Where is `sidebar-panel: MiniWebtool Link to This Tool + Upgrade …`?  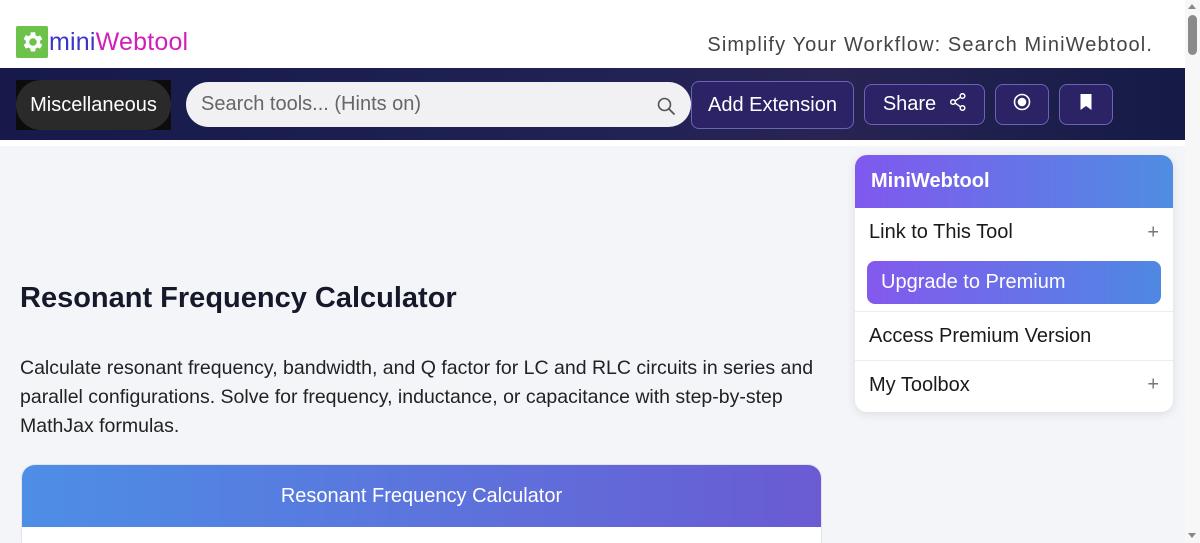 sidebar-panel: MiniWebtool Link to This Tool + Upgrade … is located at coordinates (1014, 283).